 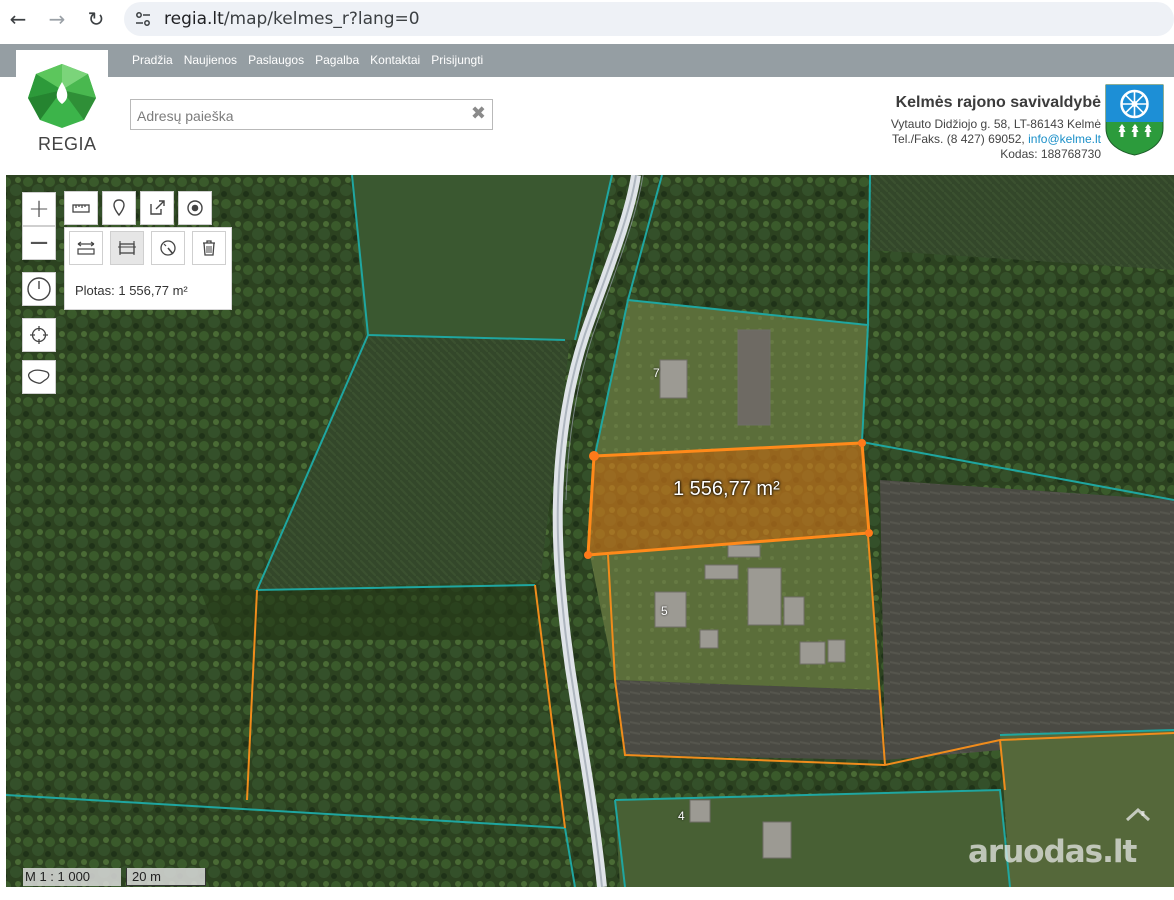 What do you see at coordinates (337, 60) in the screenshot?
I see `menu-item-pagalba: Pagalba` at bounding box center [337, 60].